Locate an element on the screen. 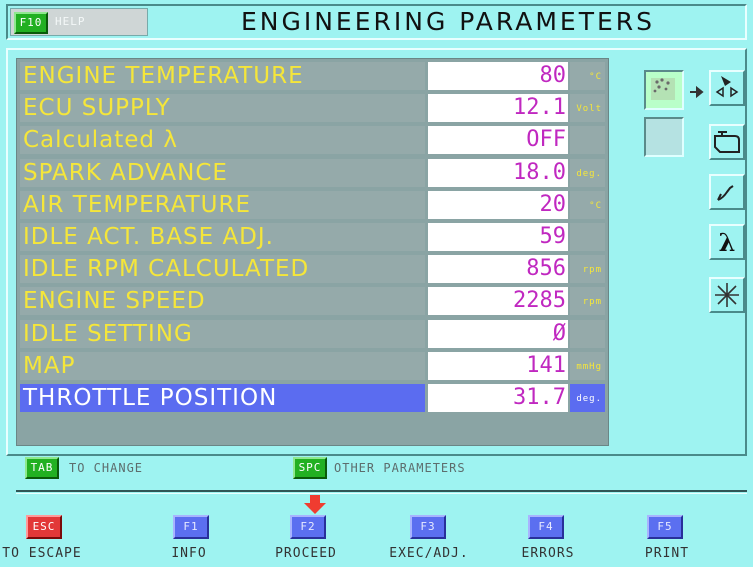  parameter-row: ECU SUPPLY 12.1 Volt is located at coordinates (312, 108).